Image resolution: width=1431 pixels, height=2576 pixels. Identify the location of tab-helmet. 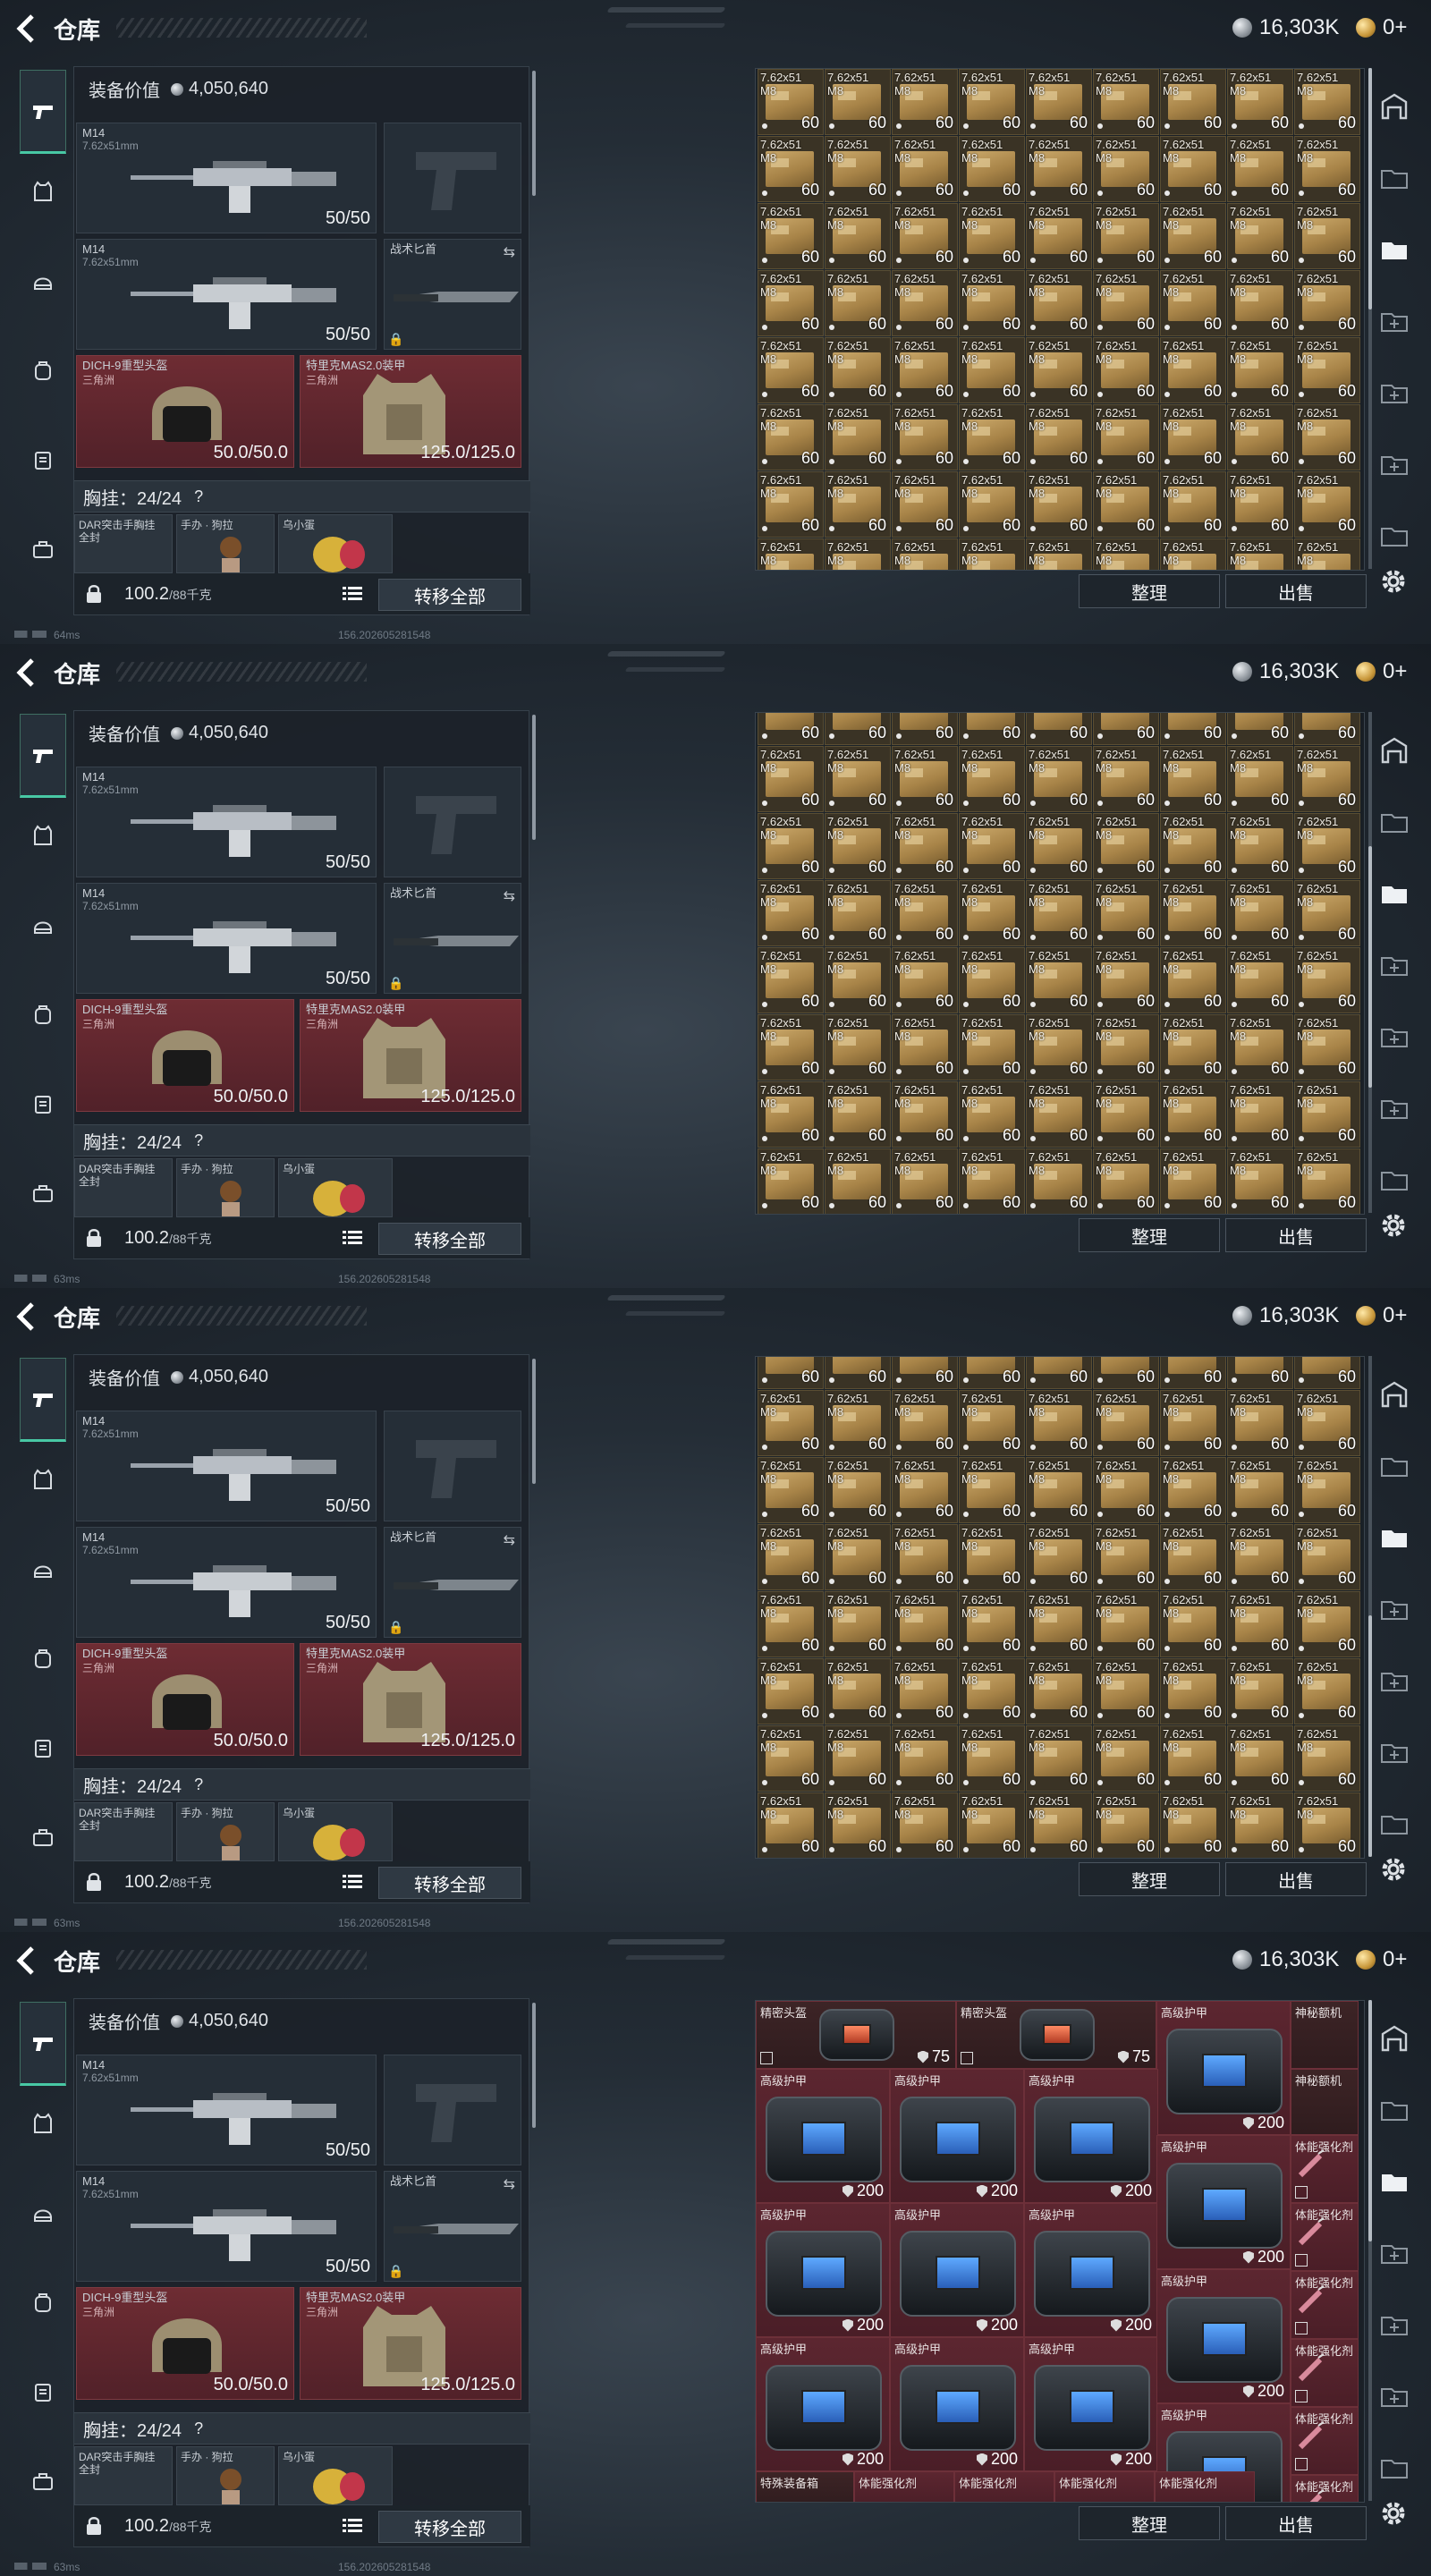
(43, 1569).